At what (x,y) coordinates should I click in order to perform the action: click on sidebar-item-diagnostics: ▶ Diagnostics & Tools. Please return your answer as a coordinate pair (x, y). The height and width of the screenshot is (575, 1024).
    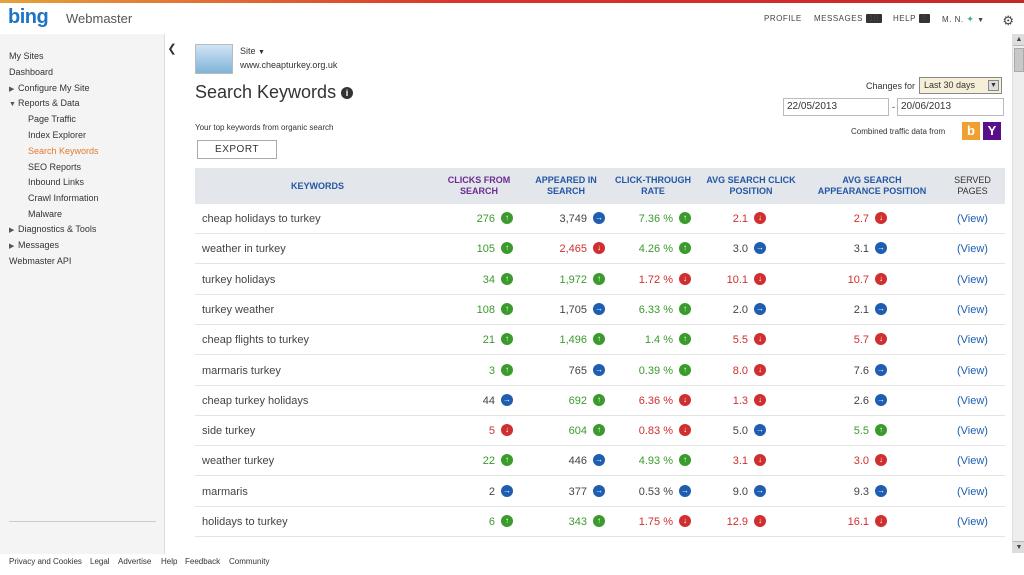
    Looking at the image, I should click on (52, 229).